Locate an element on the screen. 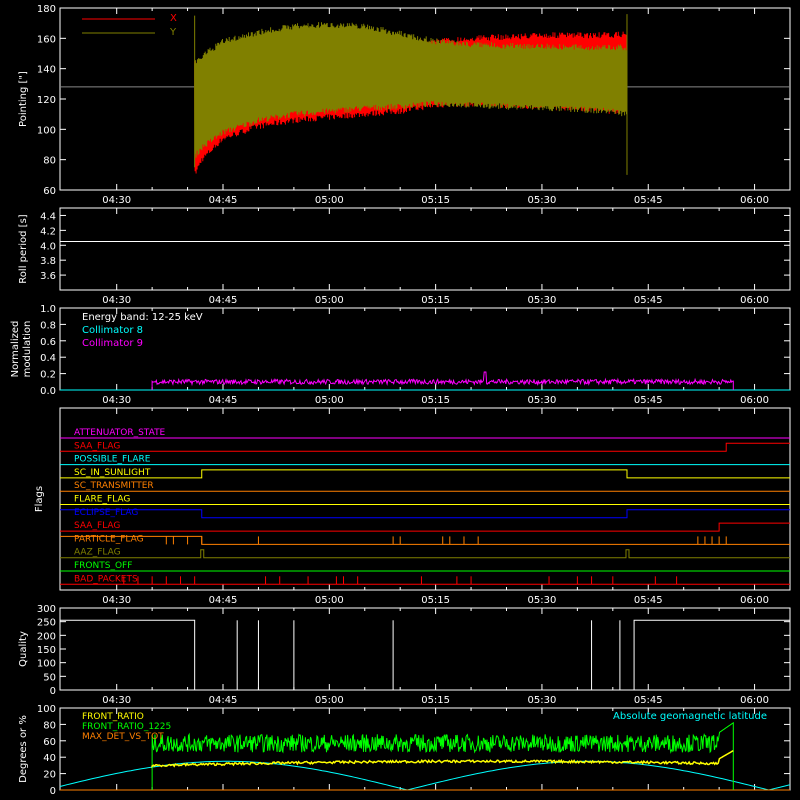 Image resolution: width=800 pixels, height=800 pixels. flag-label-0: ATTENUATOR_STATE is located at coordinates (120, 433).